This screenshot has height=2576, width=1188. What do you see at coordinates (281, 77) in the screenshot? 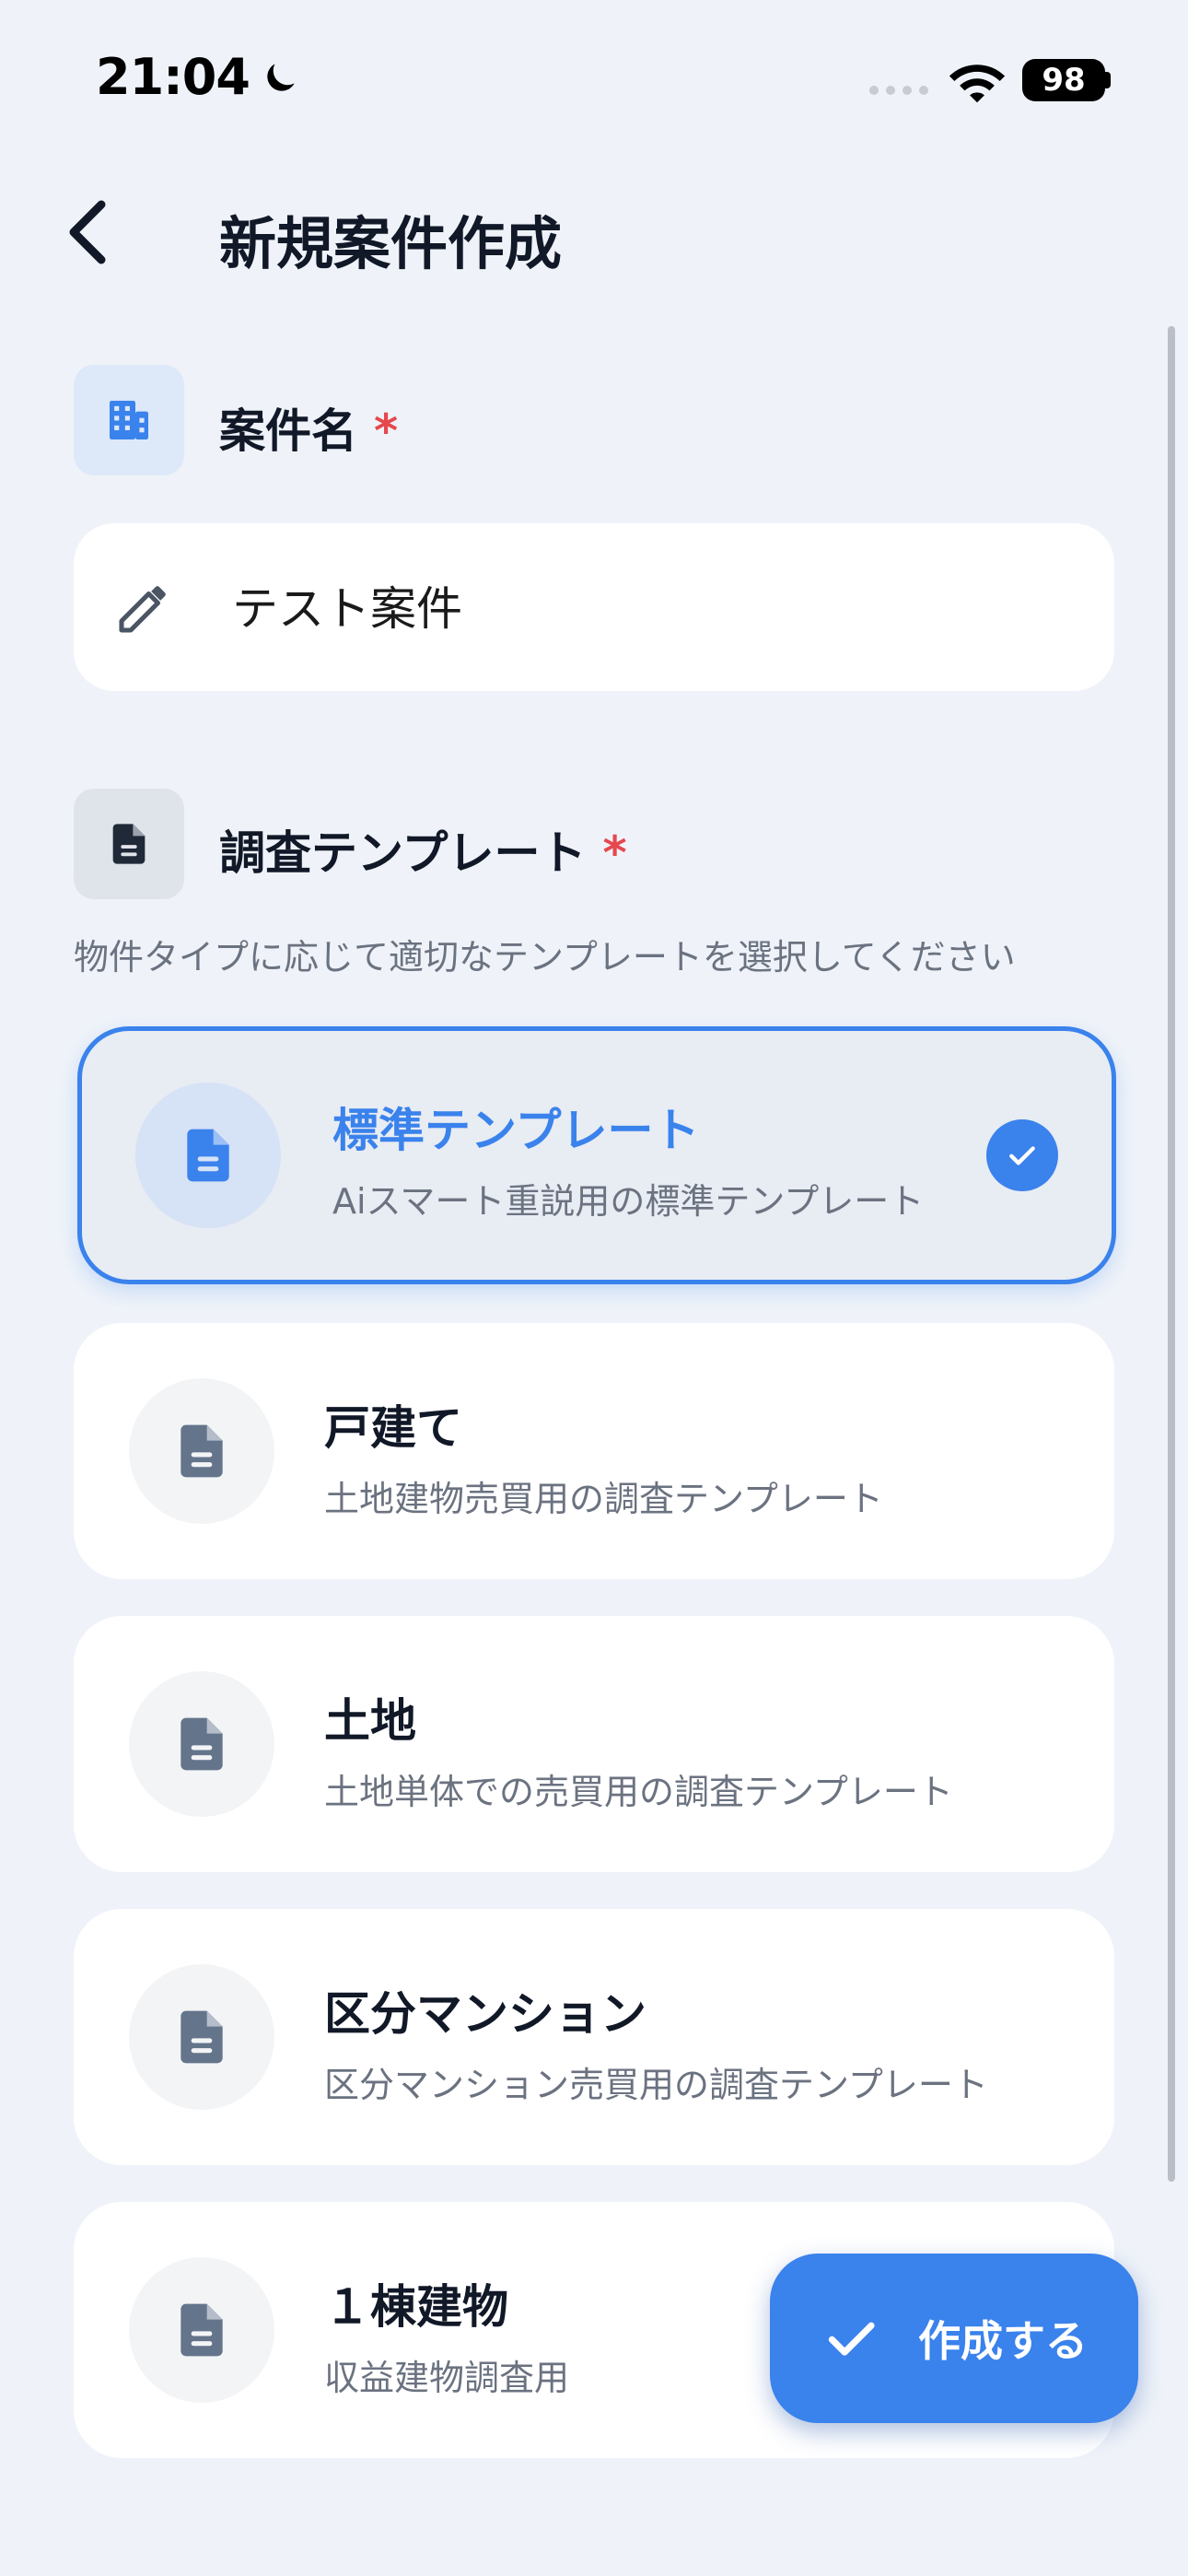
I see `moon-icon` at bounding box center [281, 77].